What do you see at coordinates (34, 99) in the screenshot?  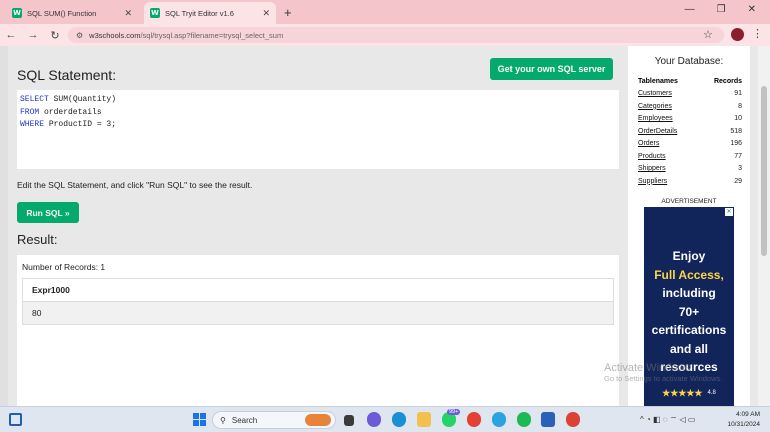 I see `sql-keyword: SELECT` at bounding box center [34, 99].